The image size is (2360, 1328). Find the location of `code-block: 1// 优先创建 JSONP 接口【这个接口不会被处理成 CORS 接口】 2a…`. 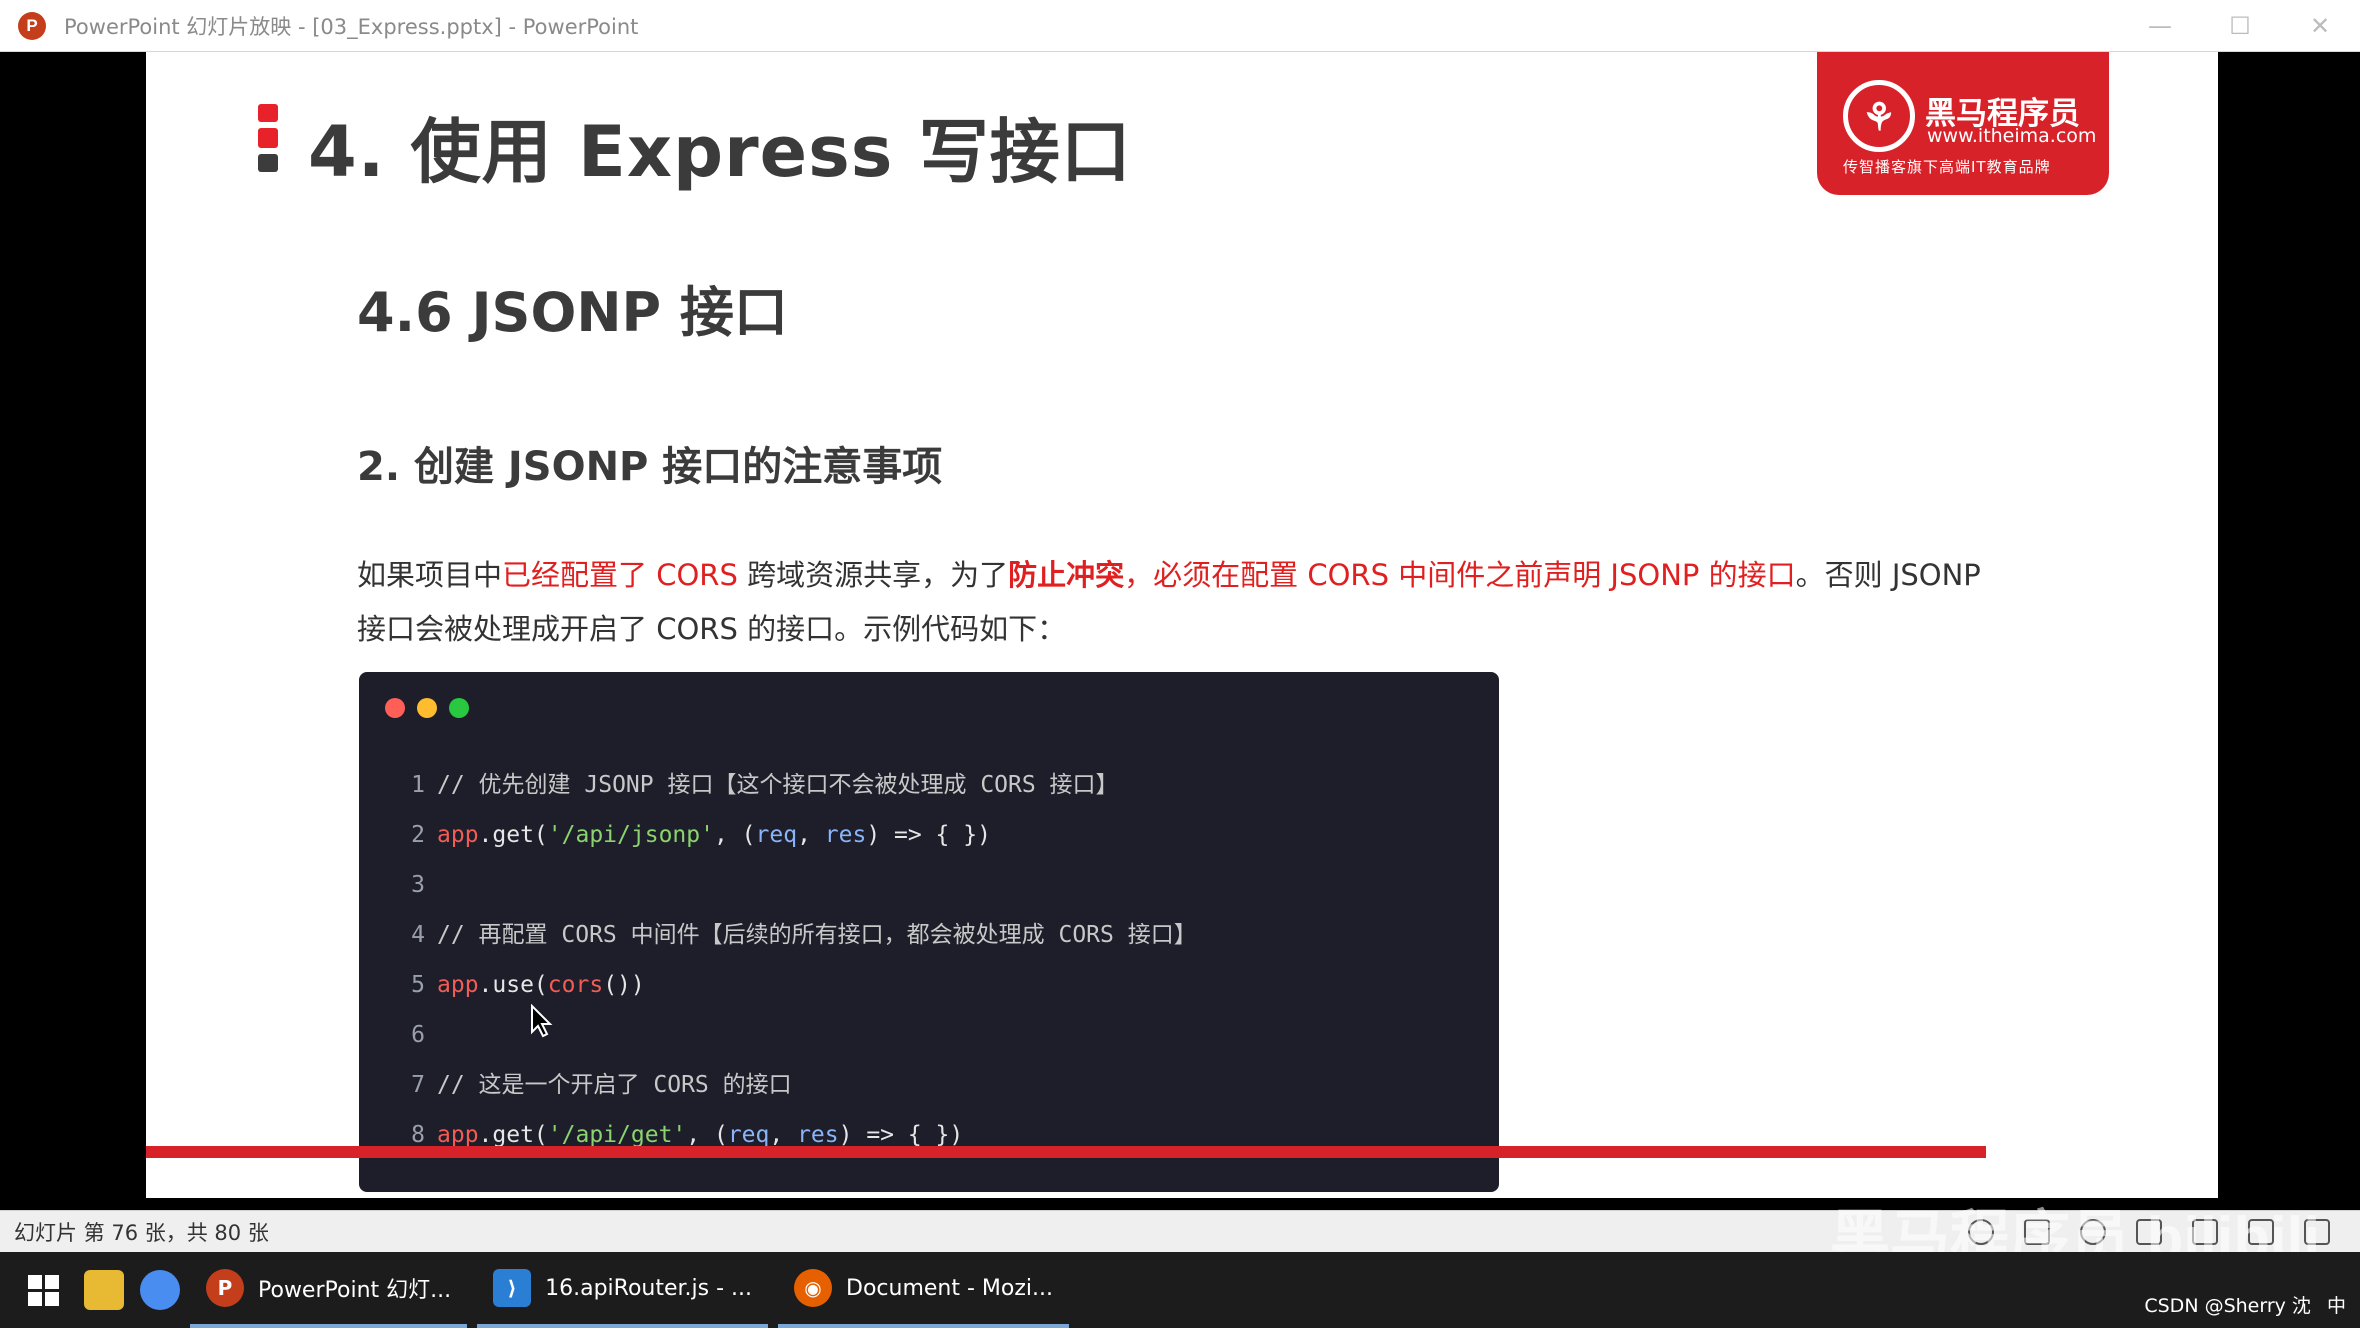

code-block: 1// 优先创建 JSONP 接口【这个接口不会被处理成 CORS 接口】 2a… is located at coordinates (796, 960).